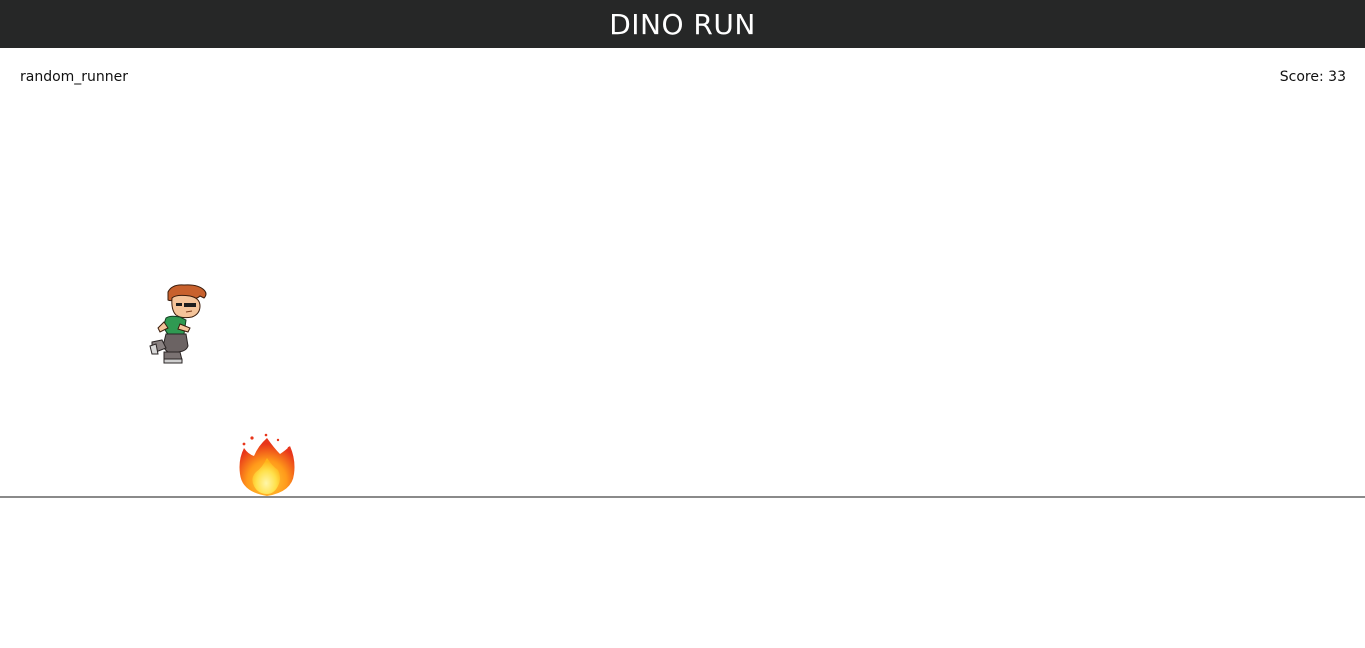 This screenshot has height=648, width=1365. I want to click on app-header: DINO RUN, so click(682, 24).